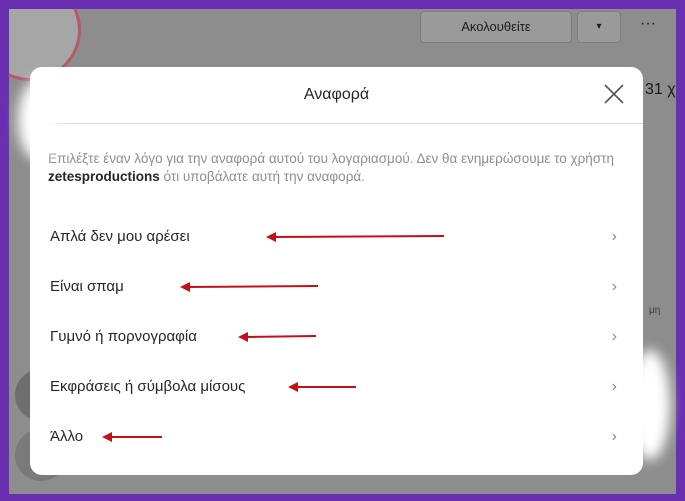 This screenshot has width=685, height=501. I want to click on reason-label: Εκφράσεις ή σύμβολα μίσους, so click(148, 386).